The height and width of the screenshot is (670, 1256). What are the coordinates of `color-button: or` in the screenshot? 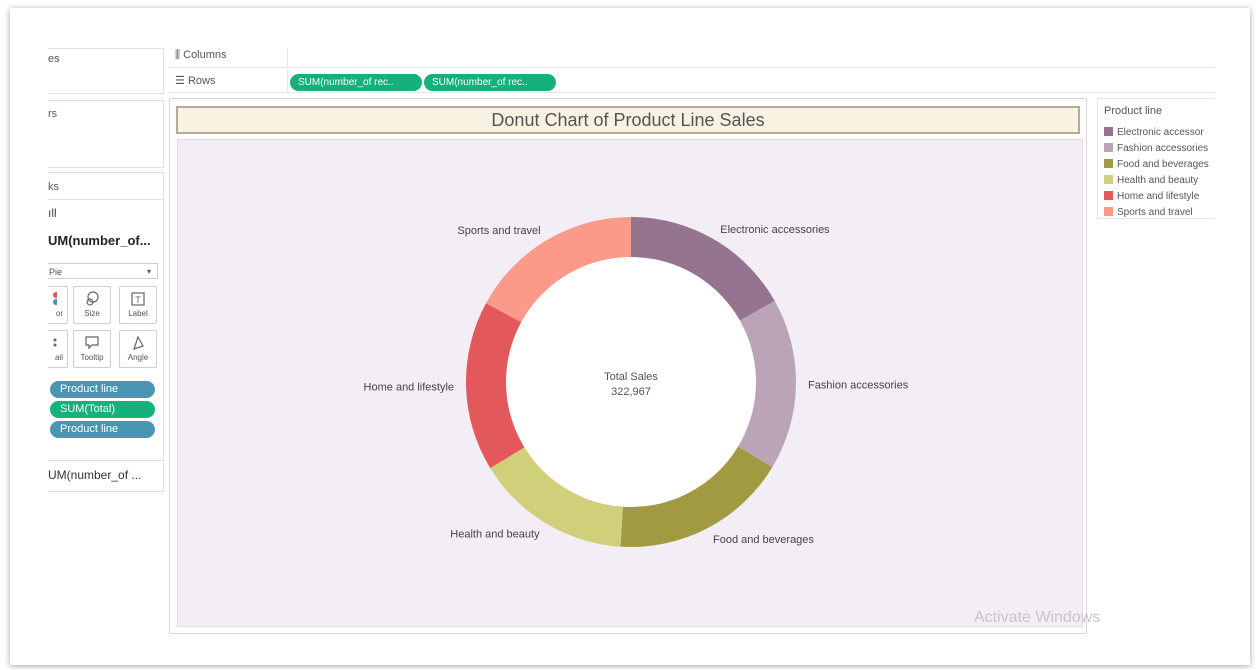 It's located at (58, 305).